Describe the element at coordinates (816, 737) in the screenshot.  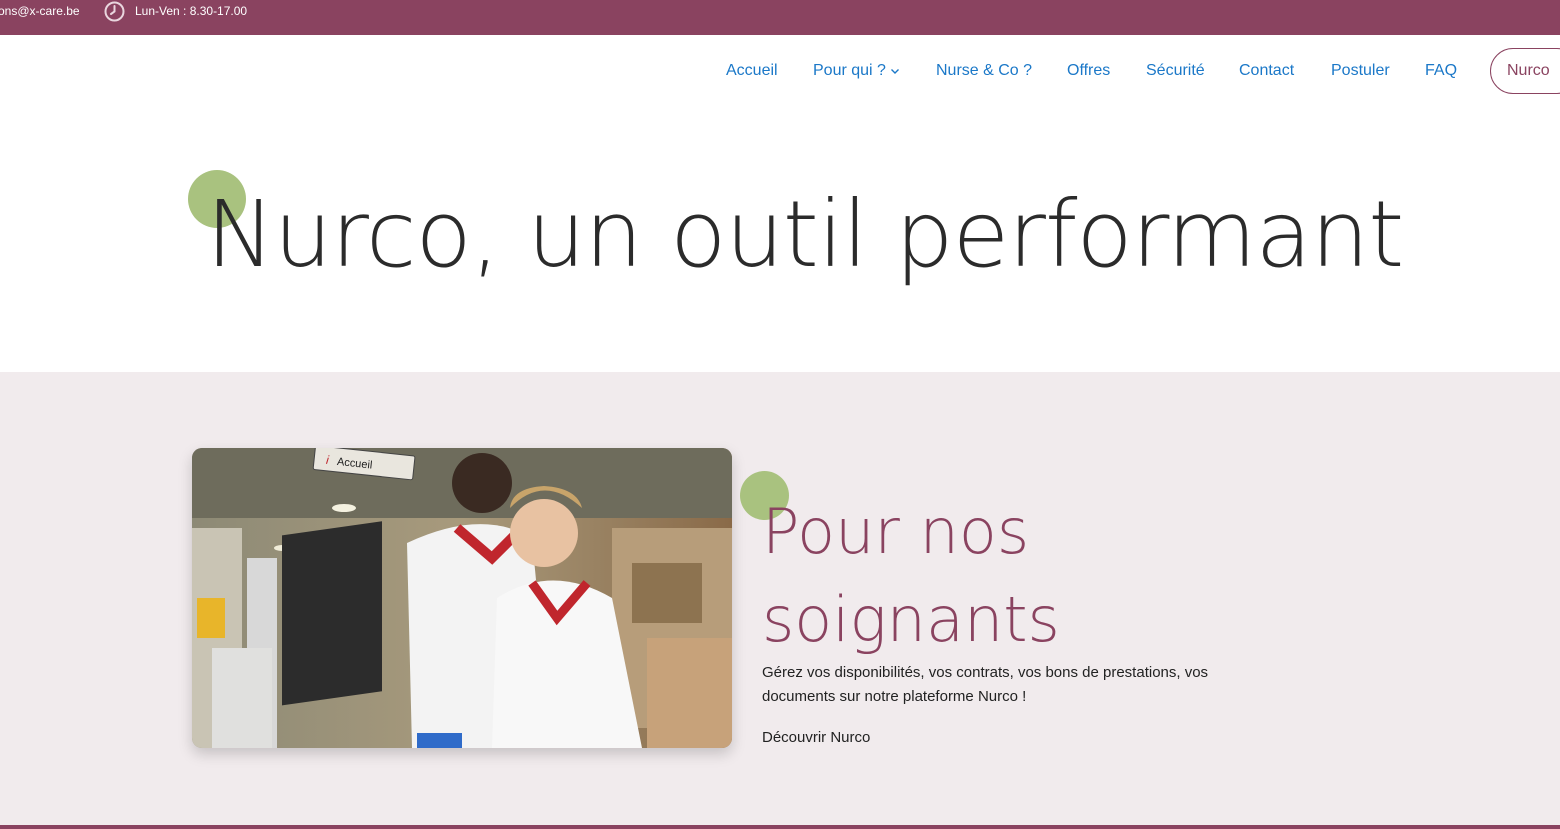
I see `discover-nurco-link: Découvrir Nurco` at that location.